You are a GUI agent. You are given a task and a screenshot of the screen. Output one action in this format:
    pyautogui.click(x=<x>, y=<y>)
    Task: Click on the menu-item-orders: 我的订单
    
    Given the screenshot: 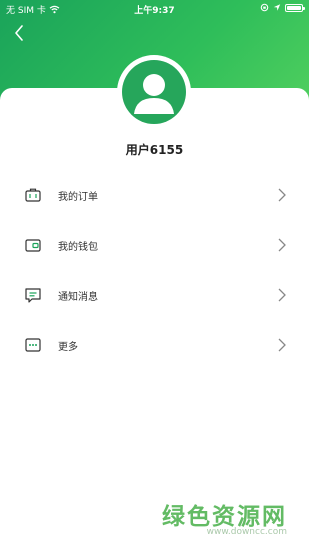 What is the action you would take?
    pyautogui.click(x=154, y=195)
    